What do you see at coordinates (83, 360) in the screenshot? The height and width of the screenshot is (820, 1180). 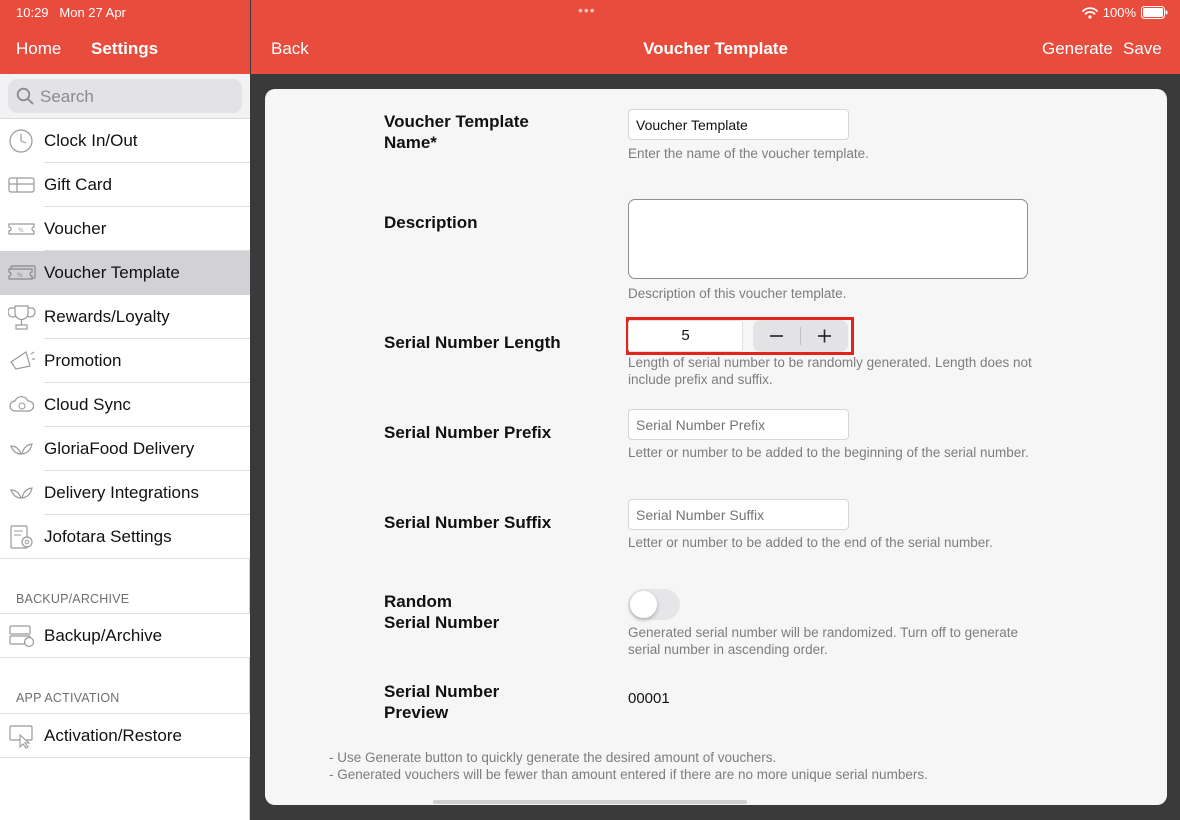 I see `sidebar-item-label: Promotion` at bounding box center [83, 360].